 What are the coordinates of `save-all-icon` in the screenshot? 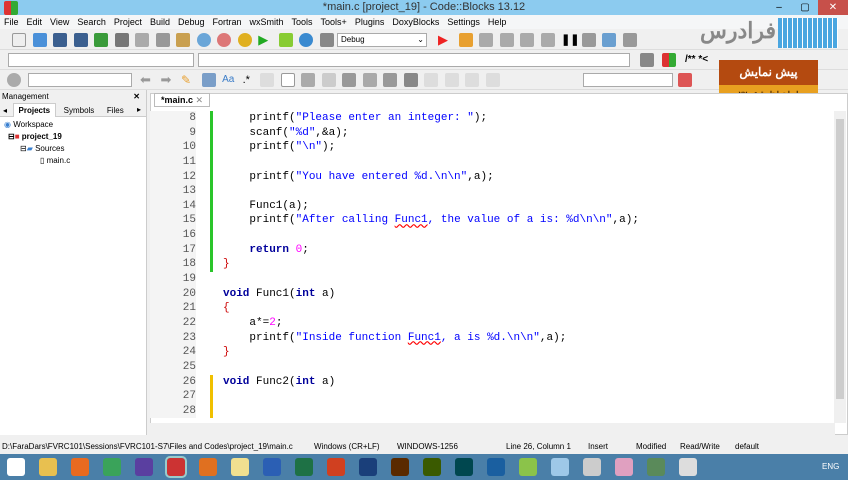 It's located at (80, 40).